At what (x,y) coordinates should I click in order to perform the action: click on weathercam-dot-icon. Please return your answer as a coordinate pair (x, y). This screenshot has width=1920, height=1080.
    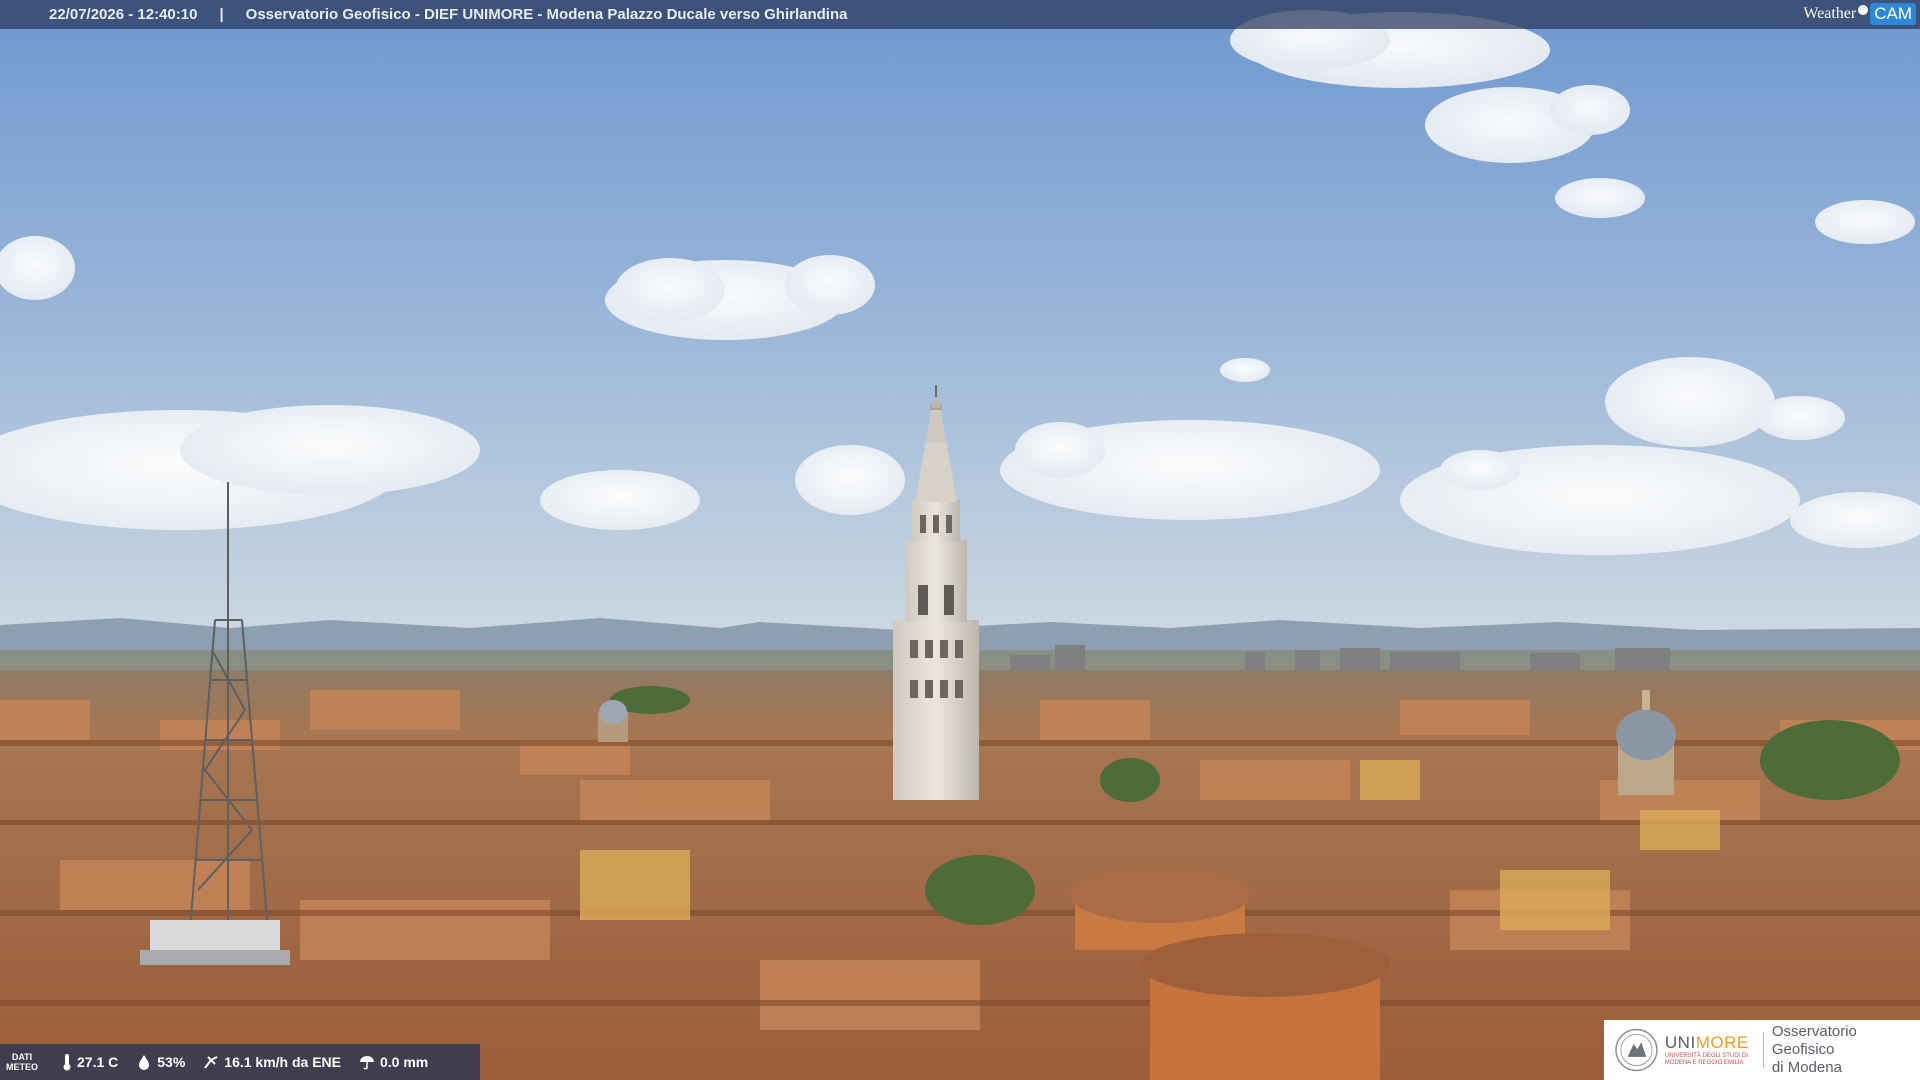
    Looking at the image, I should click on (1863, 10).